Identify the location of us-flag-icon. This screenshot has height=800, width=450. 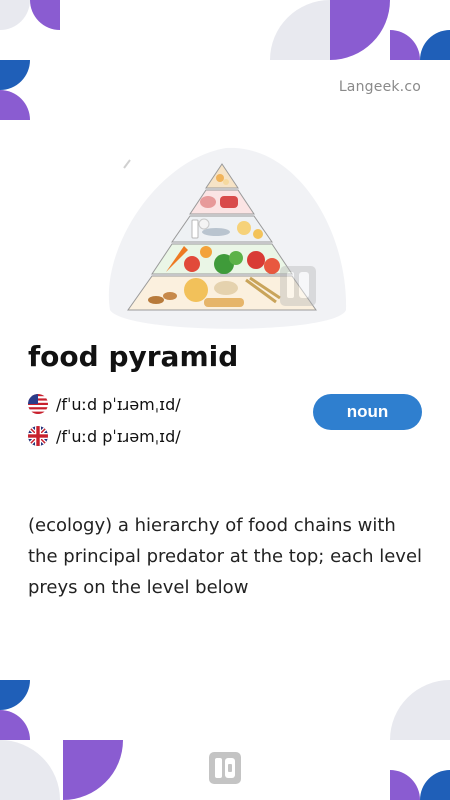
(38, 404).